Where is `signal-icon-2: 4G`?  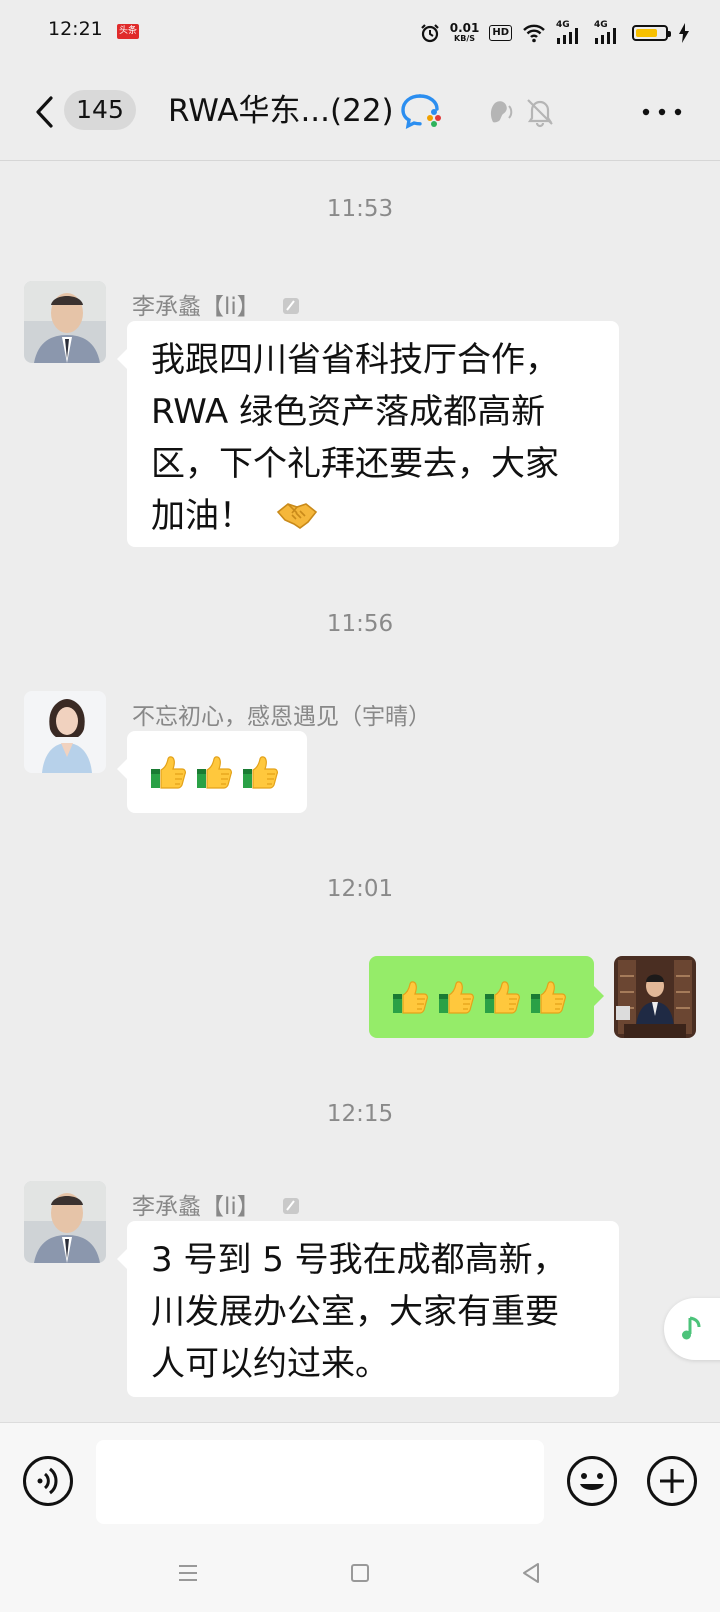
signal-icon-2: 4G is located at coordinates (608, 32).